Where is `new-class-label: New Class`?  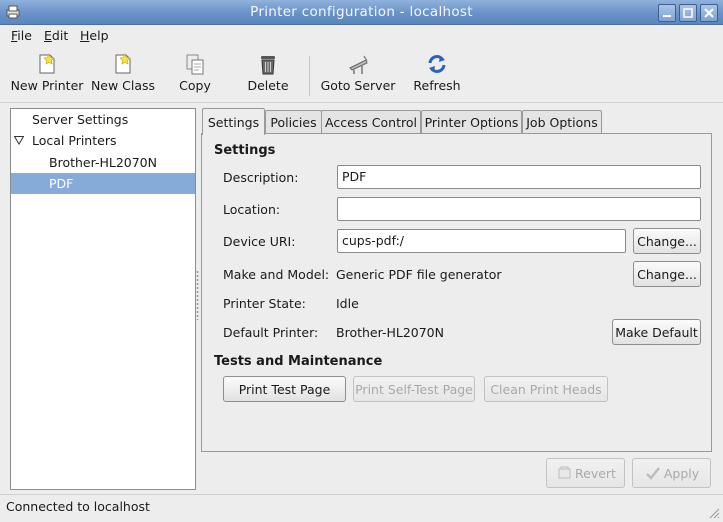 new-class-label: New Class is located at coordinates (123, 85).